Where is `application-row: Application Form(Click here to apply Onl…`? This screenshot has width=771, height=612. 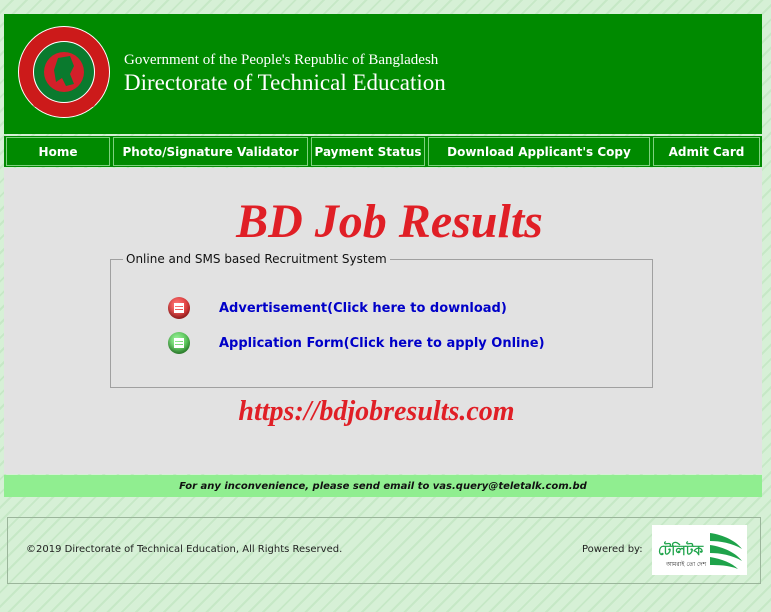
application-row: Application Form(Click here to apply Onl… is located at coordinates (356, 343).